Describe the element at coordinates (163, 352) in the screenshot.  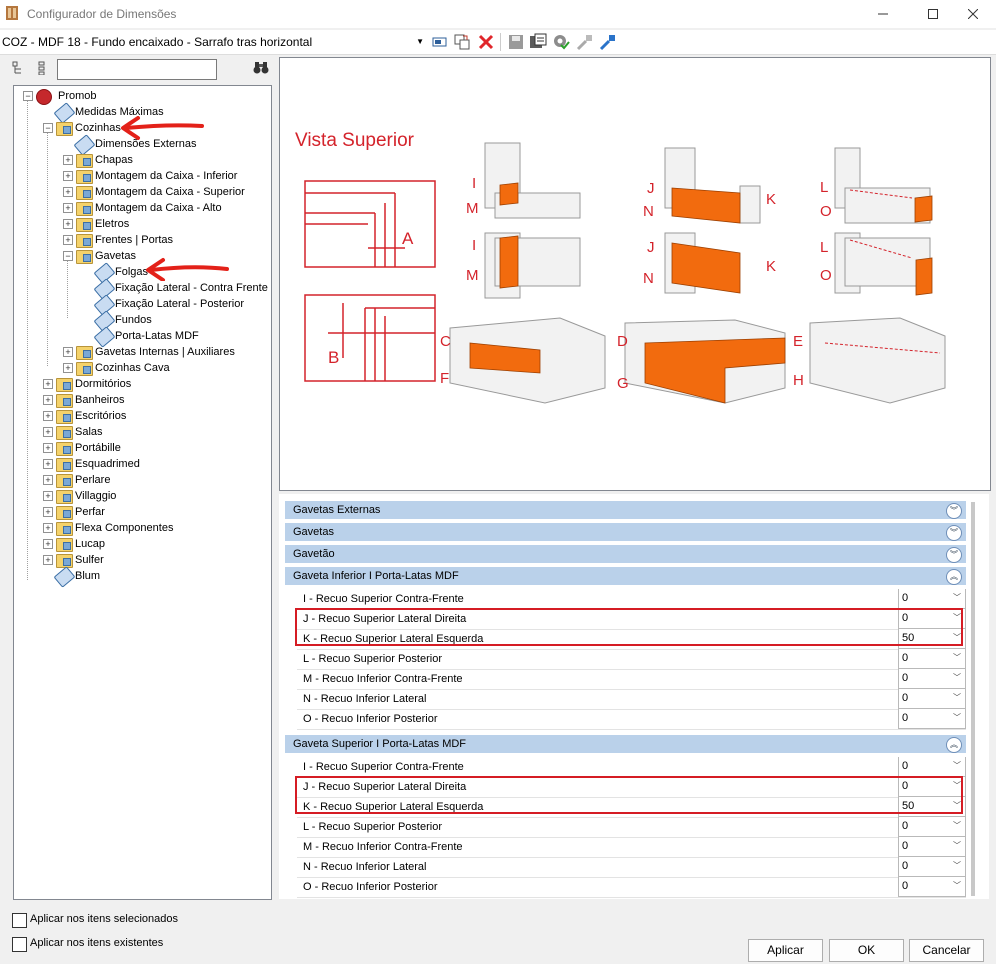
I see `tree-node-gavetas-internas: + Gavetas Internas | Auxiliares` at that location.